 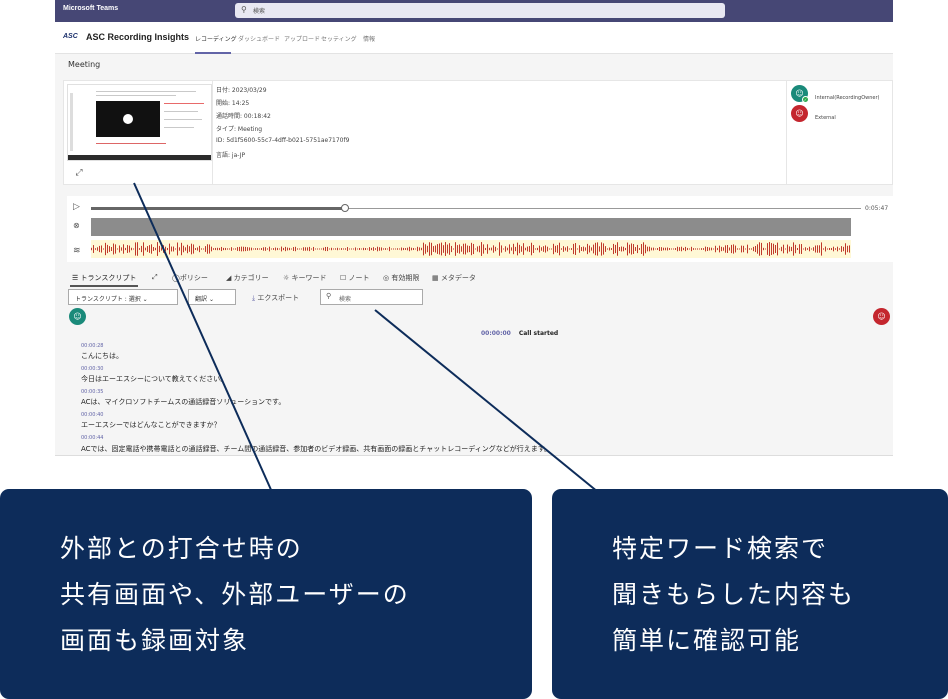 What do you see at coordinates (734, 594) in the screenshot?
I see `callout-right-line-2: 聞きもらした内容も` at bounding box center [734, 594].